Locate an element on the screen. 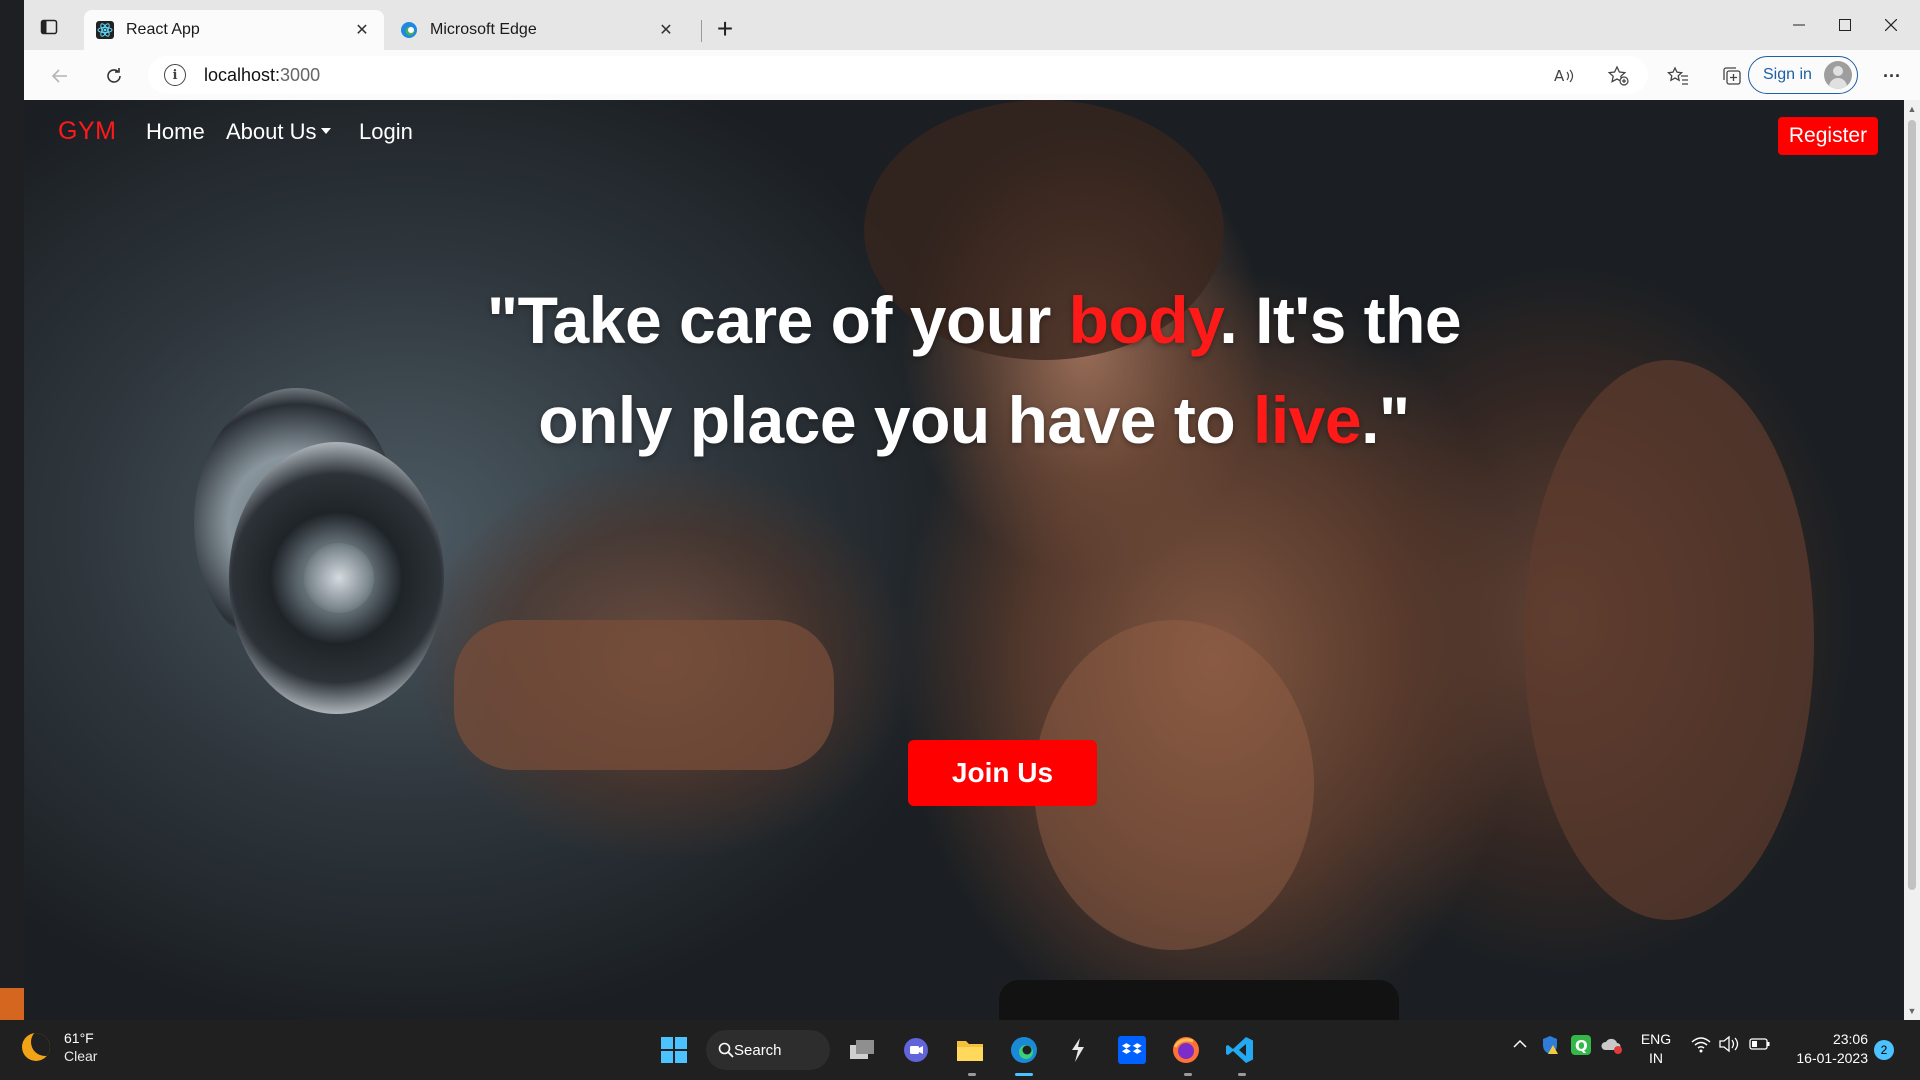 Image resolution: width=1920 pixels, height=1080 pixels. nav-about-us: About Us is located at coordinates (278, 132).